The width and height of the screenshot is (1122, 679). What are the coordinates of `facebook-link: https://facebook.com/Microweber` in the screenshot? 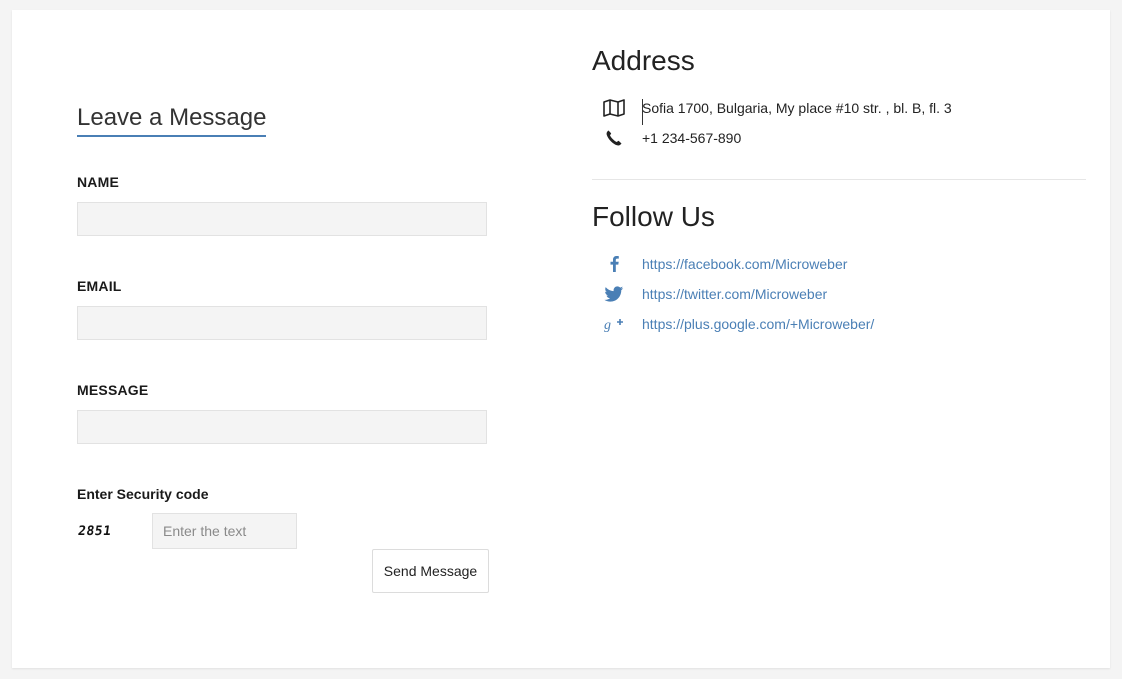 It's located at (744, 264).